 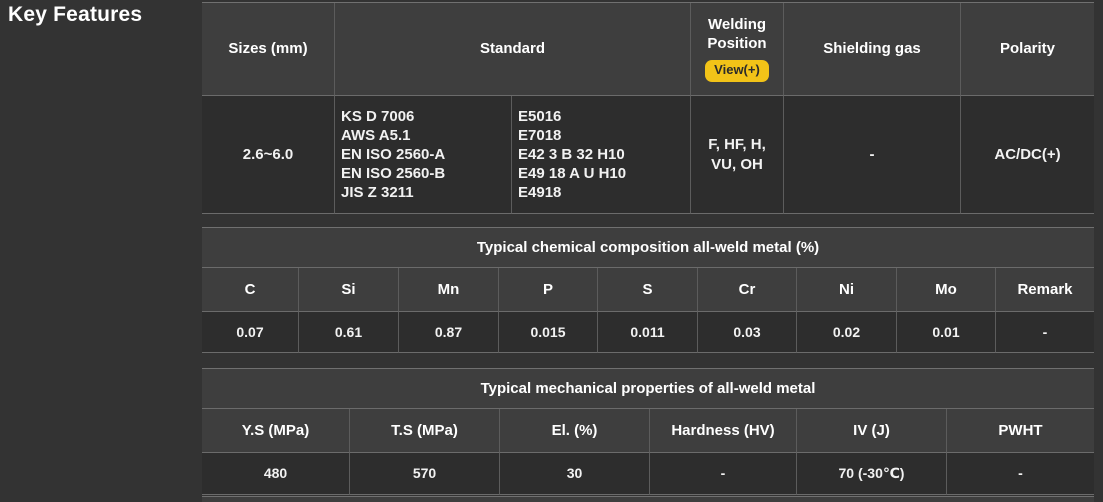 I want to click on spec-value-shielding-gas: -, so click(x=872, y=155).